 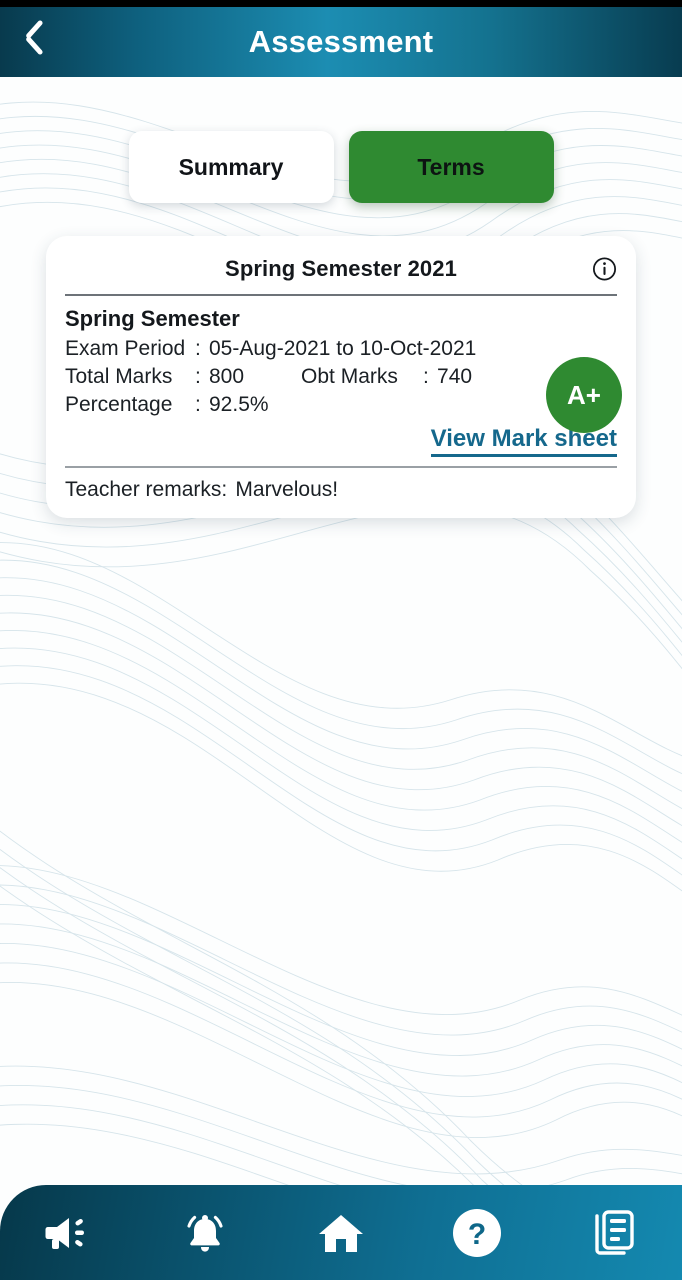 I want to click on info-circle-icon, so click(x=604, y=269).